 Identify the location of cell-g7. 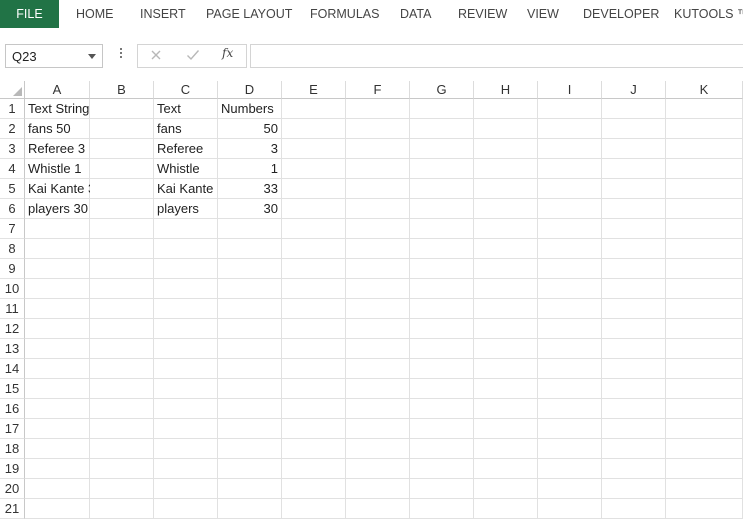
(442, 229).